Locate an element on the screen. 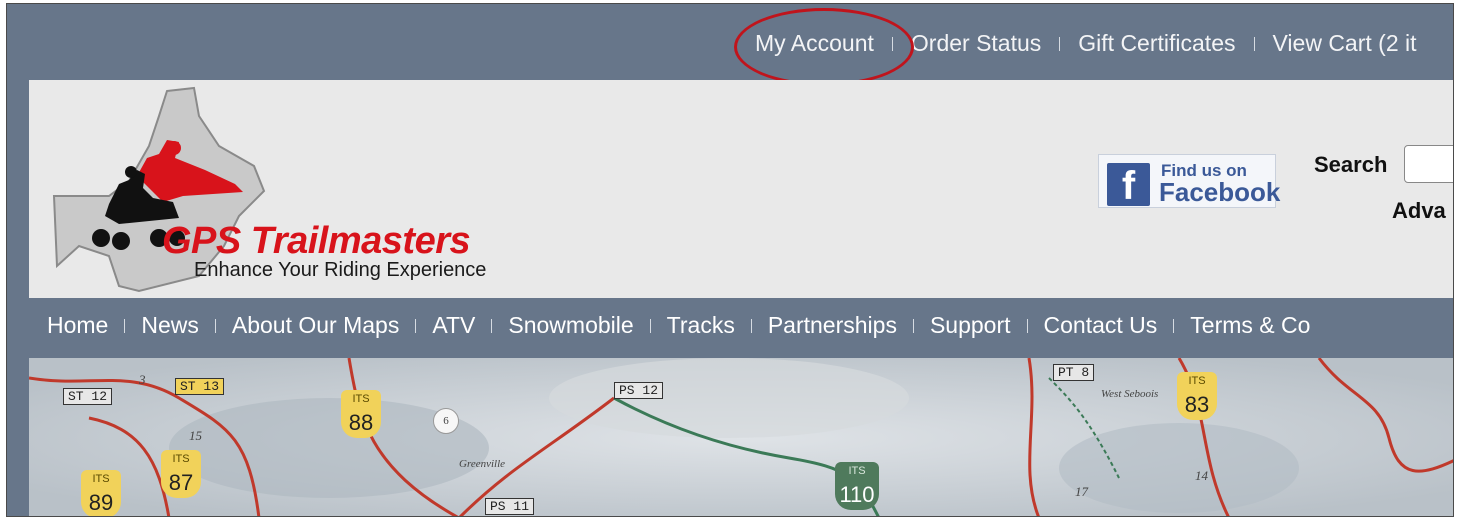 Image resolution: width=1461 pixels, height=517 pixels. map-trail-number: 14 is located at coordinates (1201, 475).